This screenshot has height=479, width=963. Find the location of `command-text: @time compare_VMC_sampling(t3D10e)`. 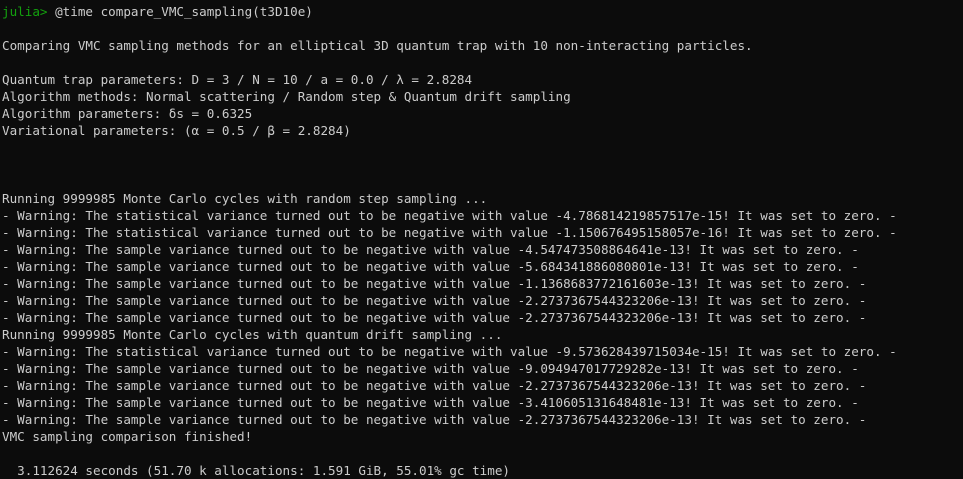

command-text: @time compare_VMC_sampling(t3D10e) is located at coordinates (180, 11).